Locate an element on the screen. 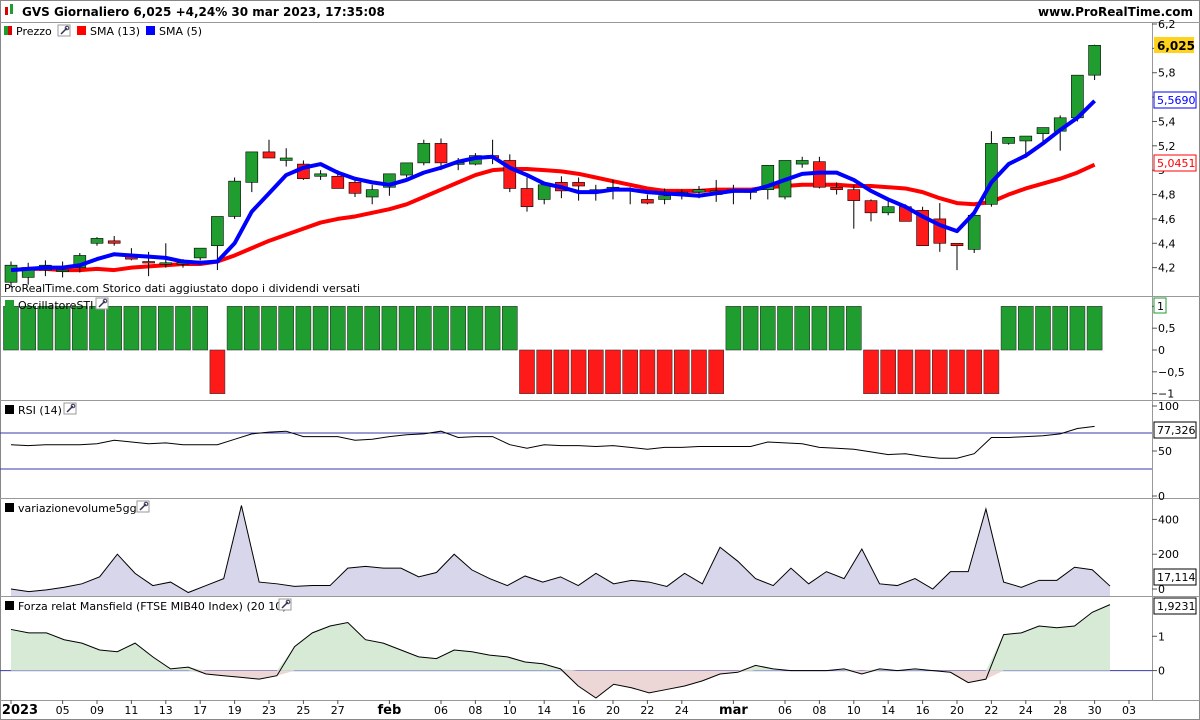 The width and height of the screenshot is (1200, 720). x-tick-label: 20 is located at coordinates (613, 710).